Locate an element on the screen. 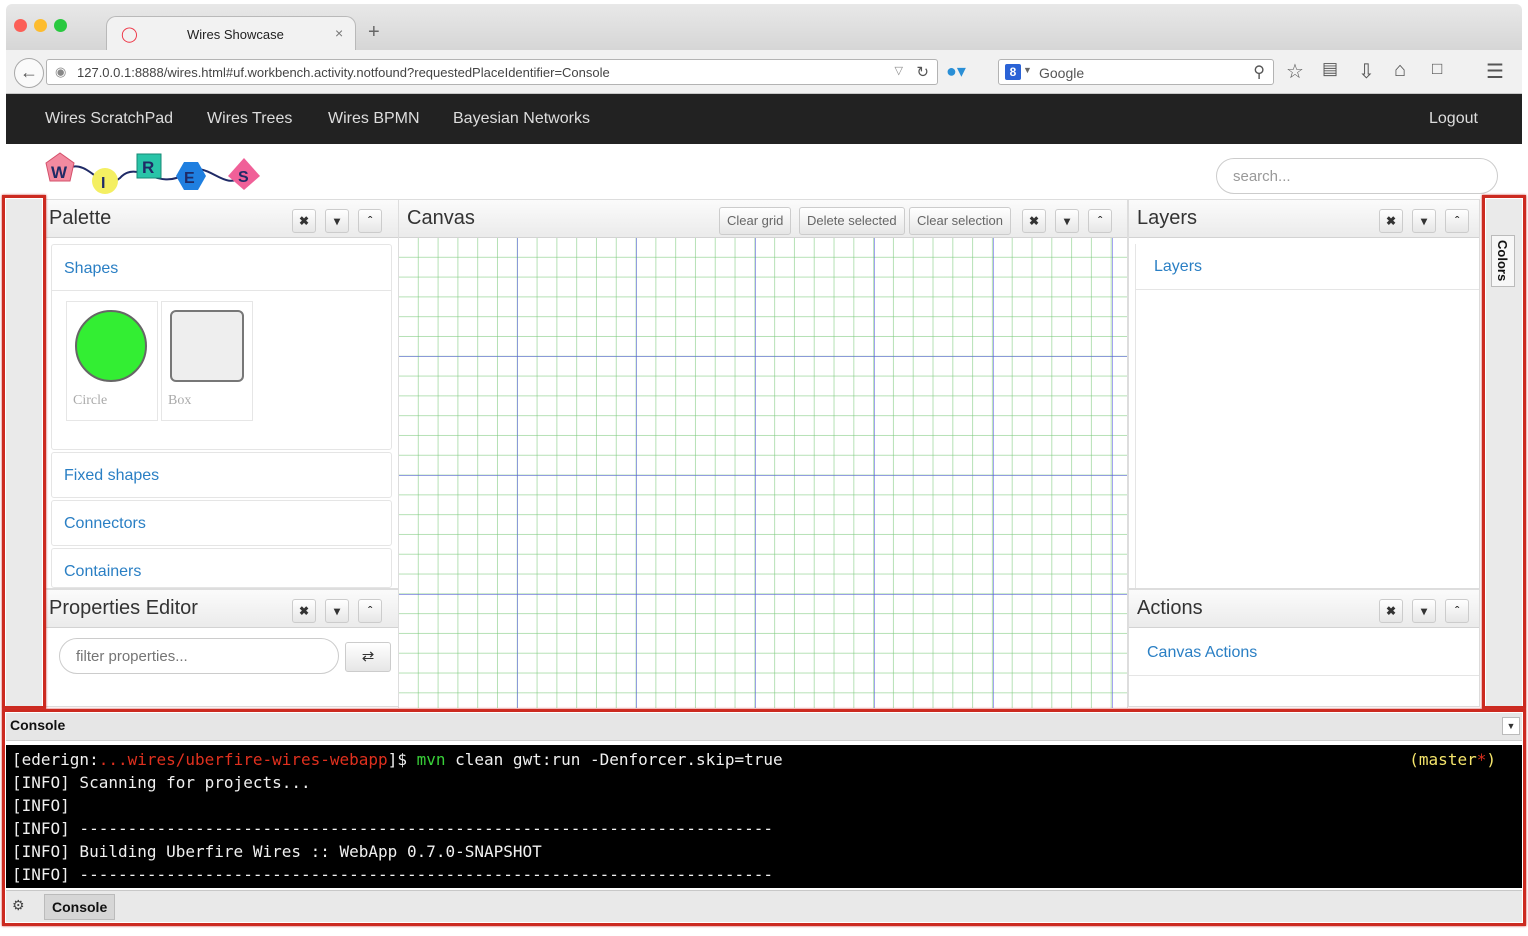 Image resolution: width=1528 pixels, height=936 pixels. layers-item-label: Layers is located at coordinates (1178, 267).